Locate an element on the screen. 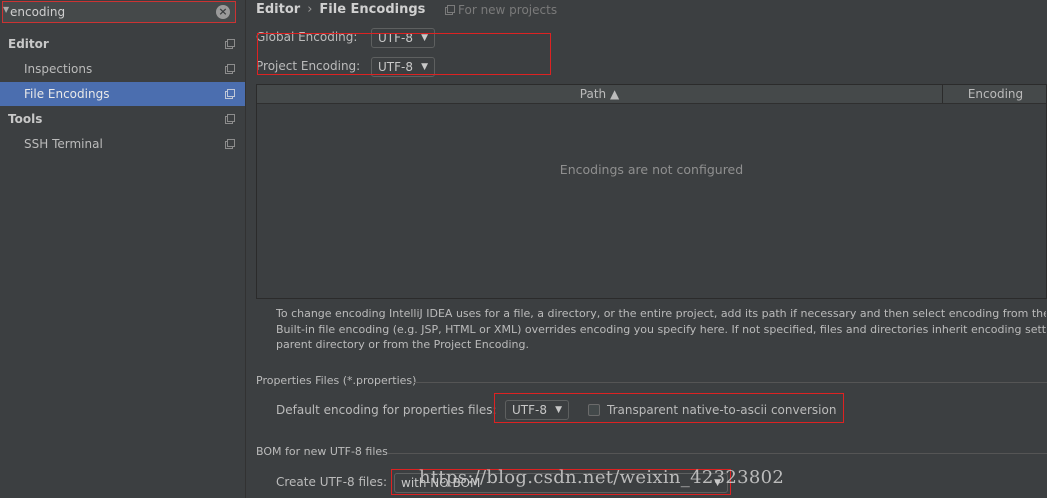 This screenshot has height=498, width=1047. settings-search-input is located at coordinates (110, 12).